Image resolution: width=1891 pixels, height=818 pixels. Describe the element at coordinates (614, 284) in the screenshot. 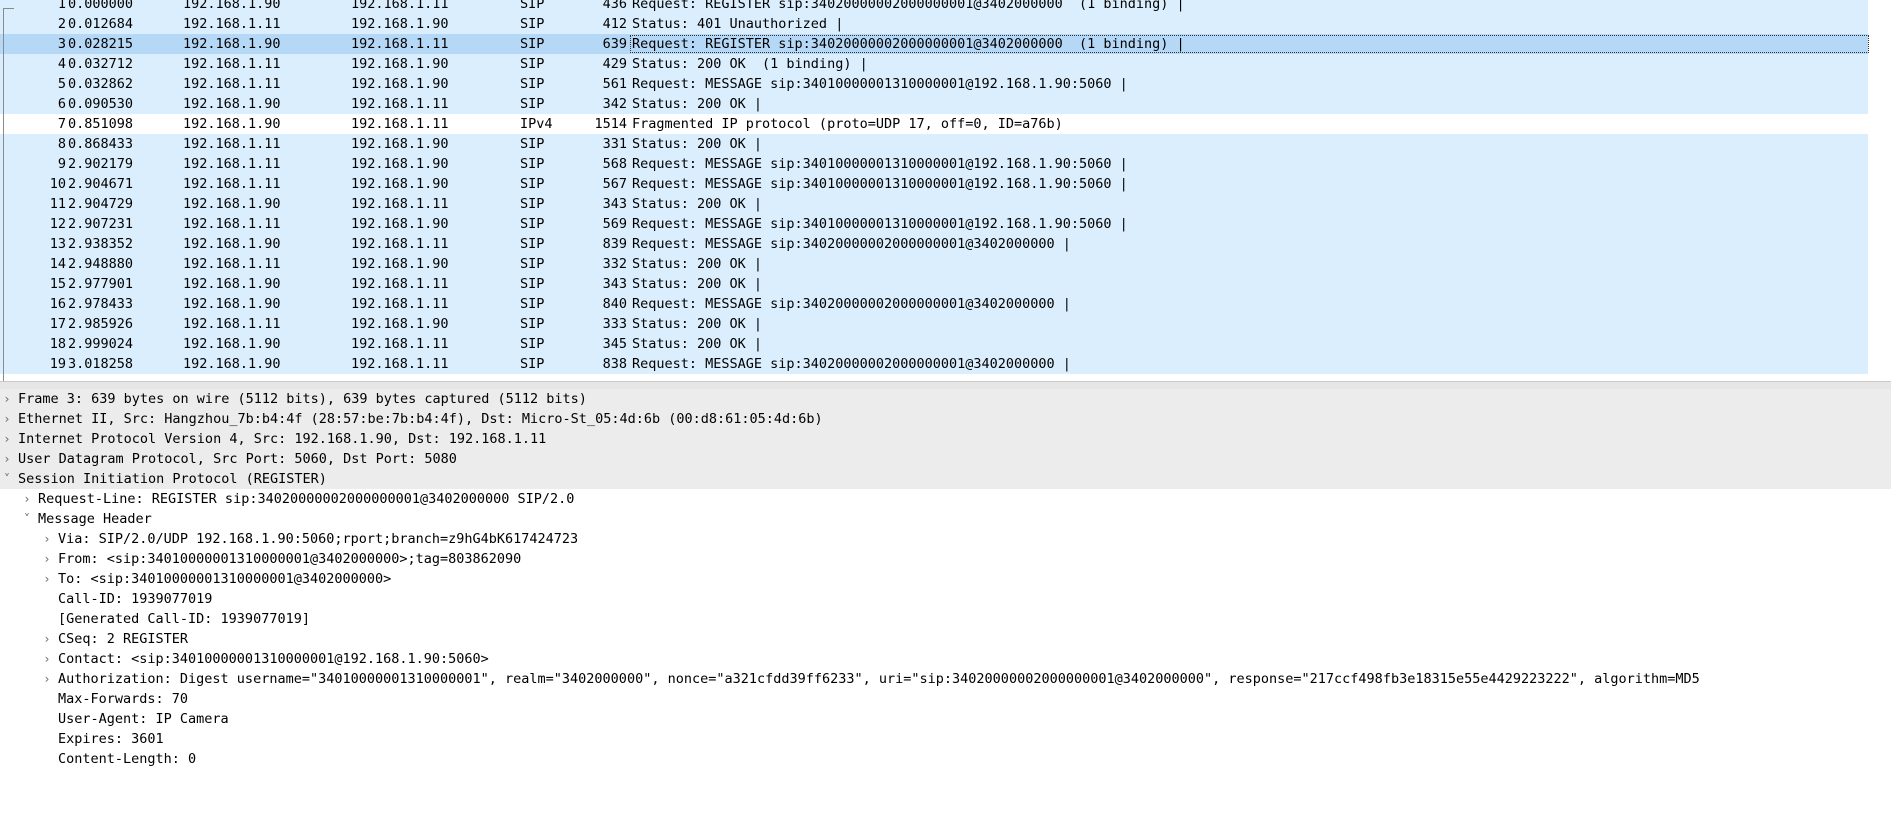

I see `packet-len-cell: 343` at that location.